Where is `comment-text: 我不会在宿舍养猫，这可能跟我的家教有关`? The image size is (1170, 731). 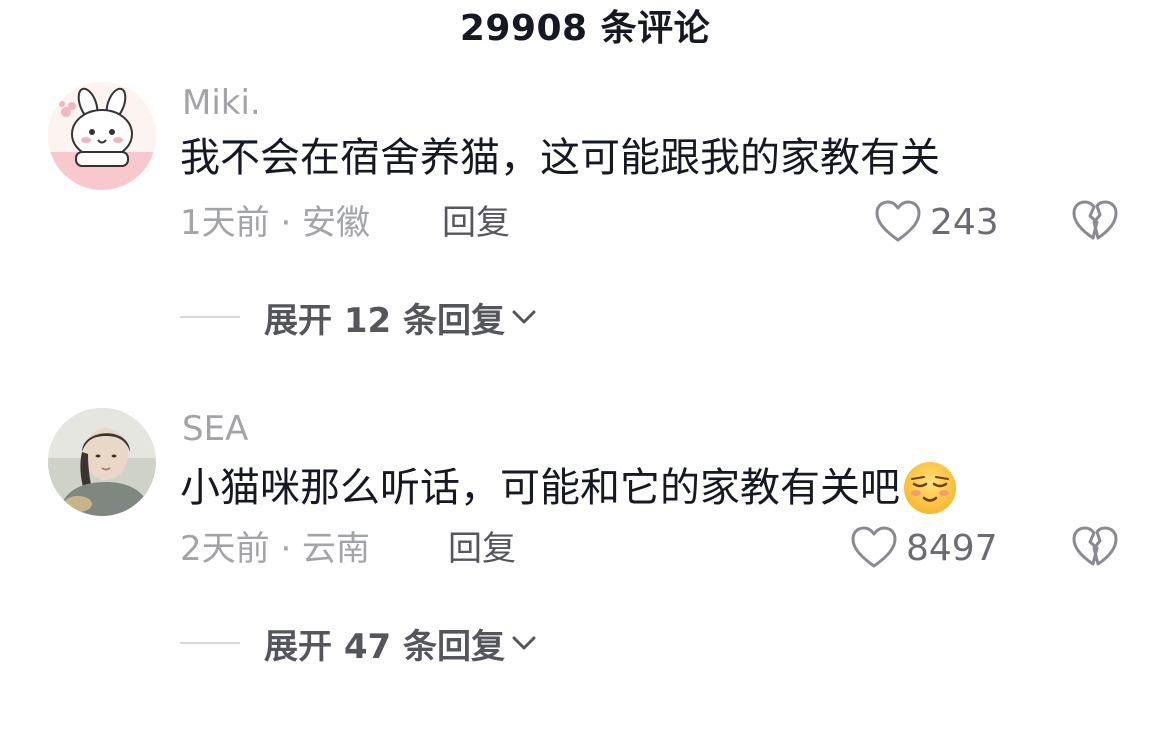 comment-text: 我不会在宿舍养猫，这可能跟我的家教有关 is located at coordinates (560, 158).